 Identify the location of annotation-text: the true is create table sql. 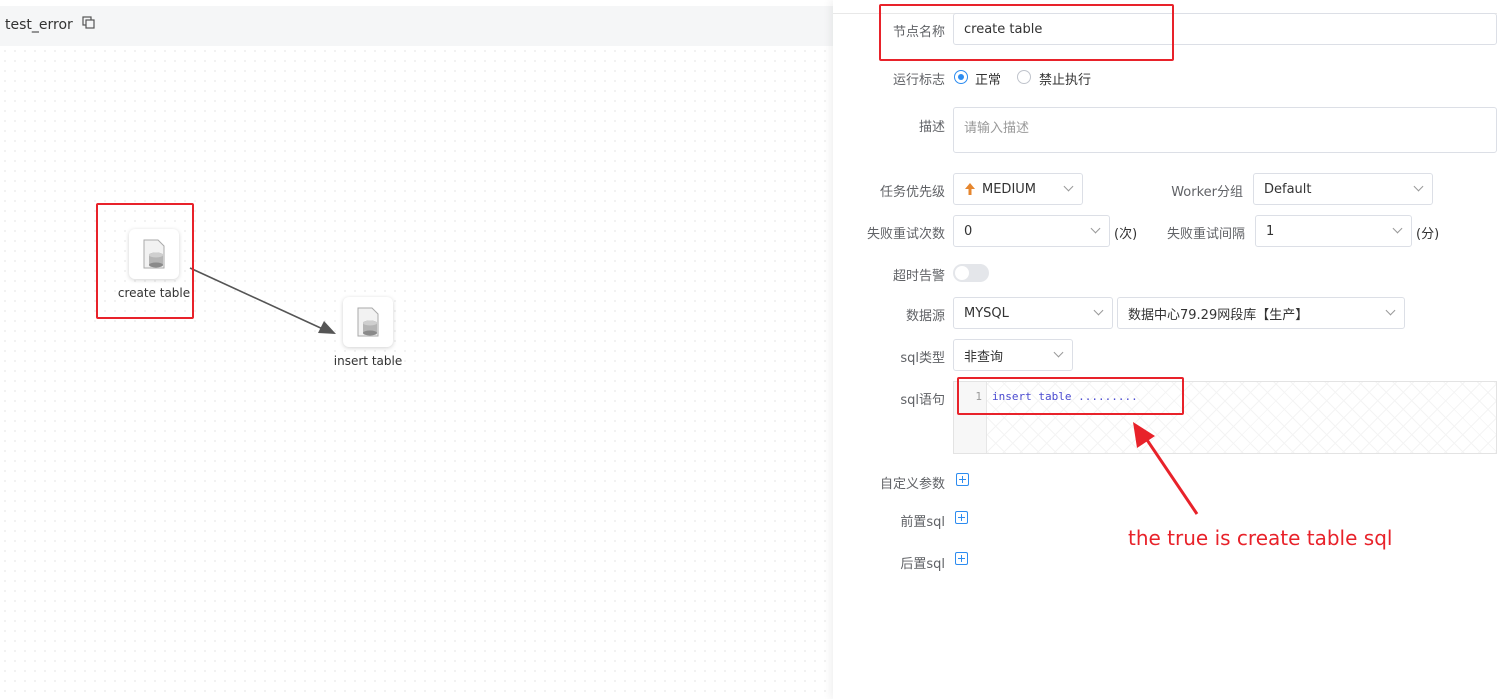
(1260, 538).